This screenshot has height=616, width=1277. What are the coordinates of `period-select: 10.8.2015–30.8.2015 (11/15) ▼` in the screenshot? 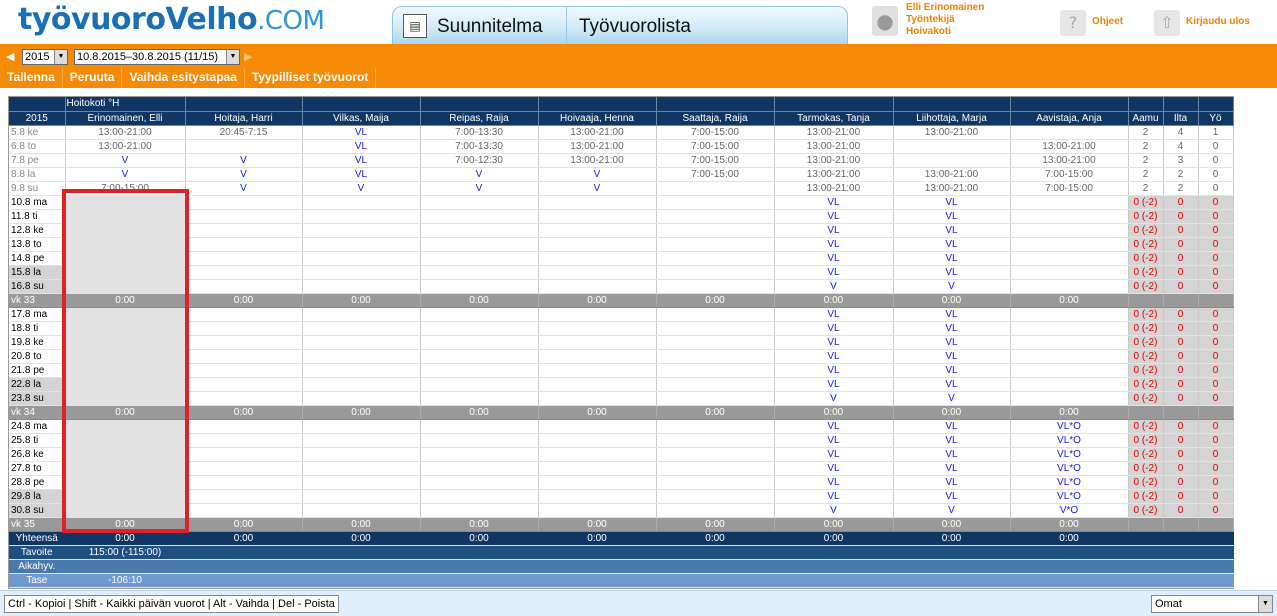 It's located at (157, 57).